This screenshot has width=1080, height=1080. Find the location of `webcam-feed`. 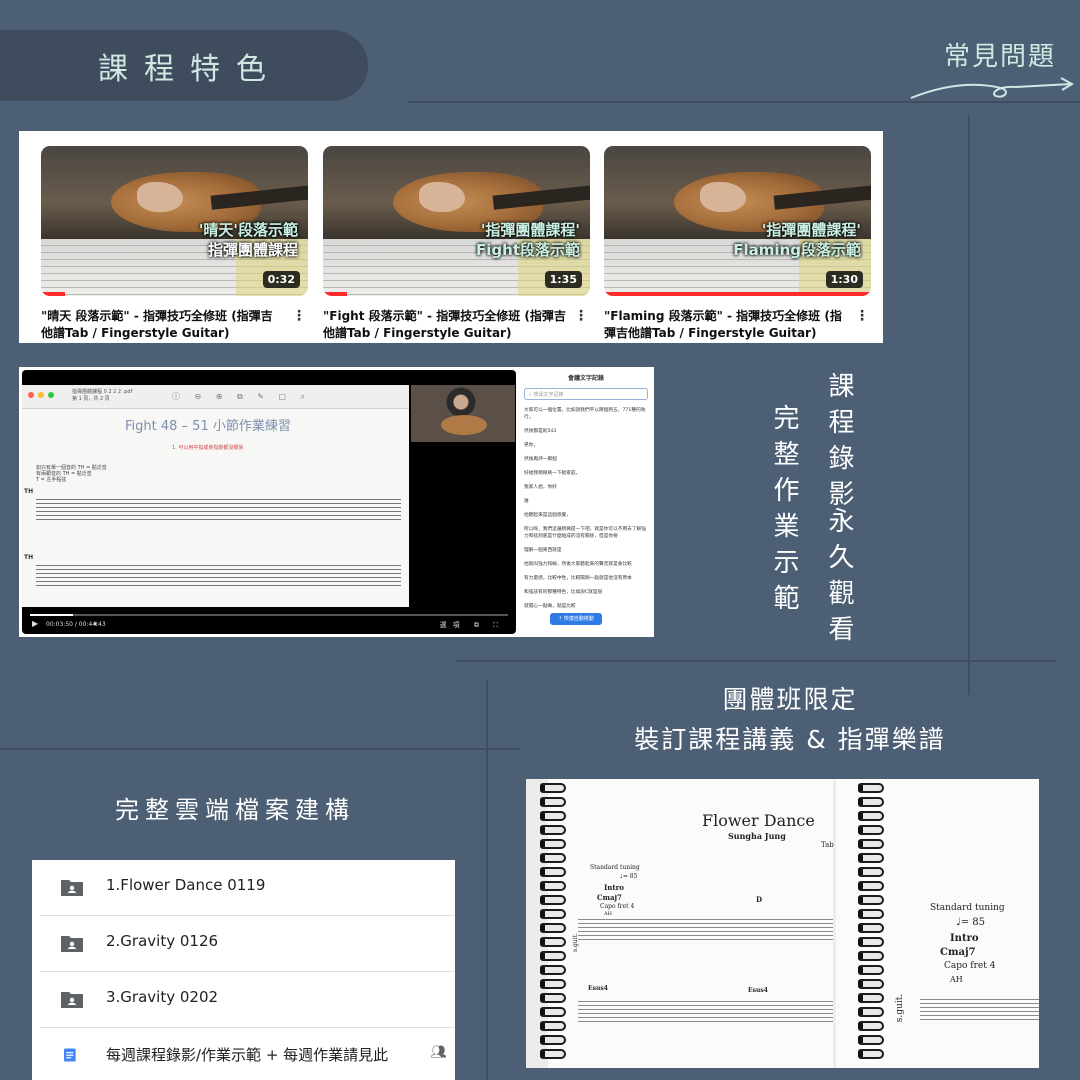

webcam-feed is located at coordinates (463, 413).